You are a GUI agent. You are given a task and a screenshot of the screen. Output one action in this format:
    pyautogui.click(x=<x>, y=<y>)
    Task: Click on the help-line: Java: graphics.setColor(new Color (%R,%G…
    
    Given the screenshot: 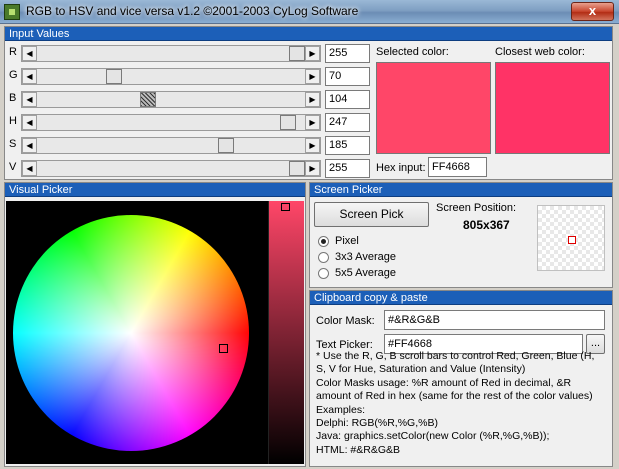 What is the action you would take?
    pyautogui.click(x=433, y=436)
    